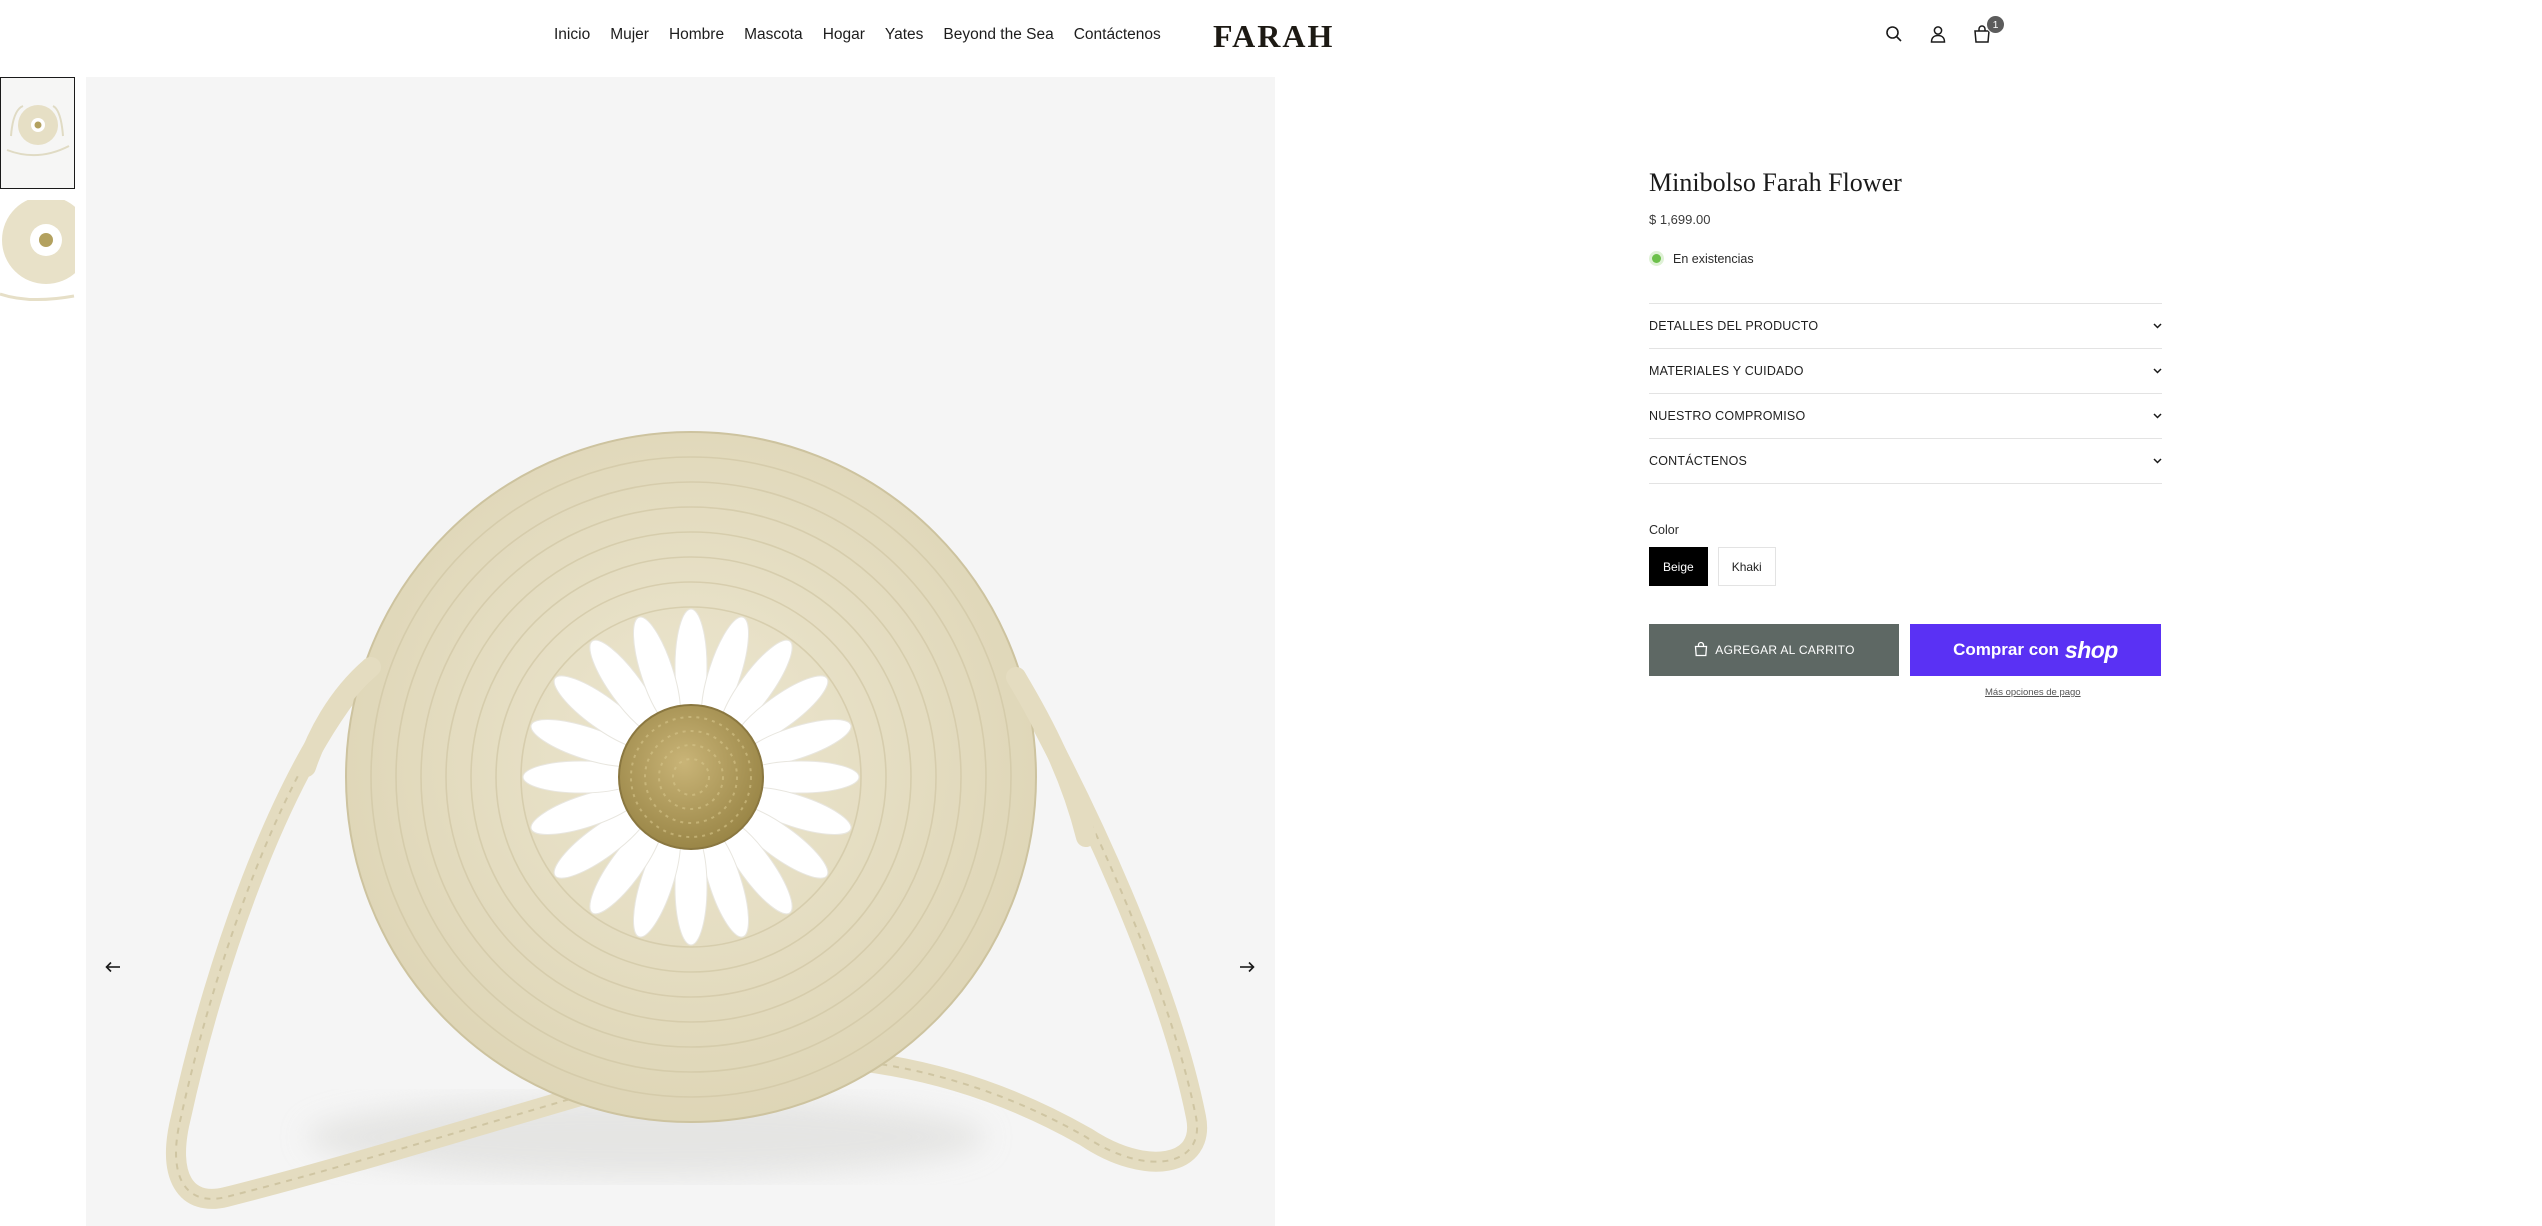  I want to click on nav-item-hombre: Hombre, so click(696, 35).